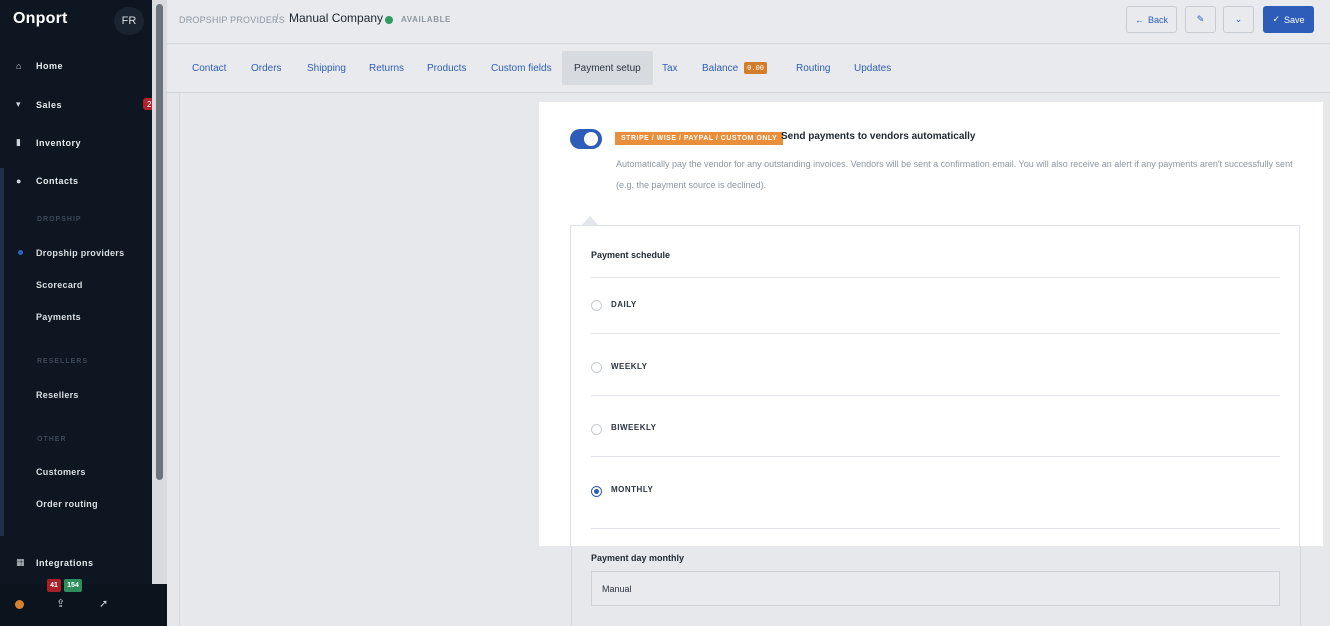 The width and height of the screenshot is (1330, 626). I want to click on active-indicator, so click(20, 252).